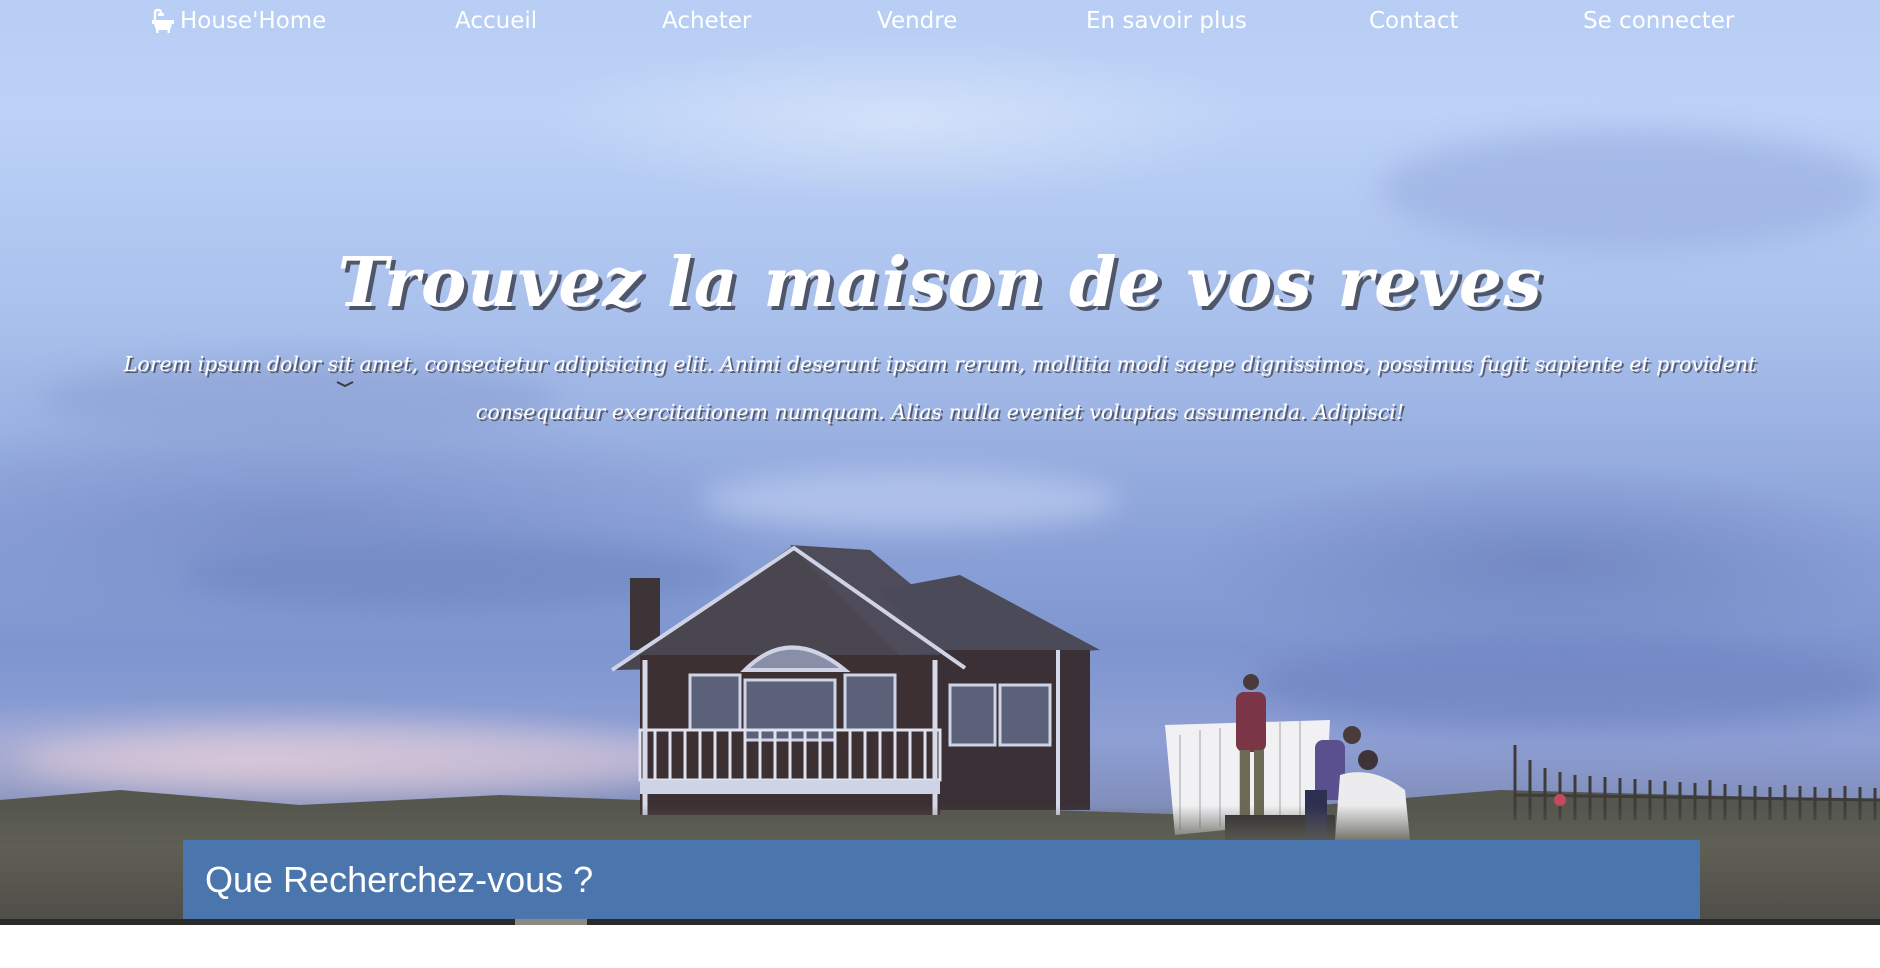  I want to click on brand-name: House'Home, so click(253, 21).